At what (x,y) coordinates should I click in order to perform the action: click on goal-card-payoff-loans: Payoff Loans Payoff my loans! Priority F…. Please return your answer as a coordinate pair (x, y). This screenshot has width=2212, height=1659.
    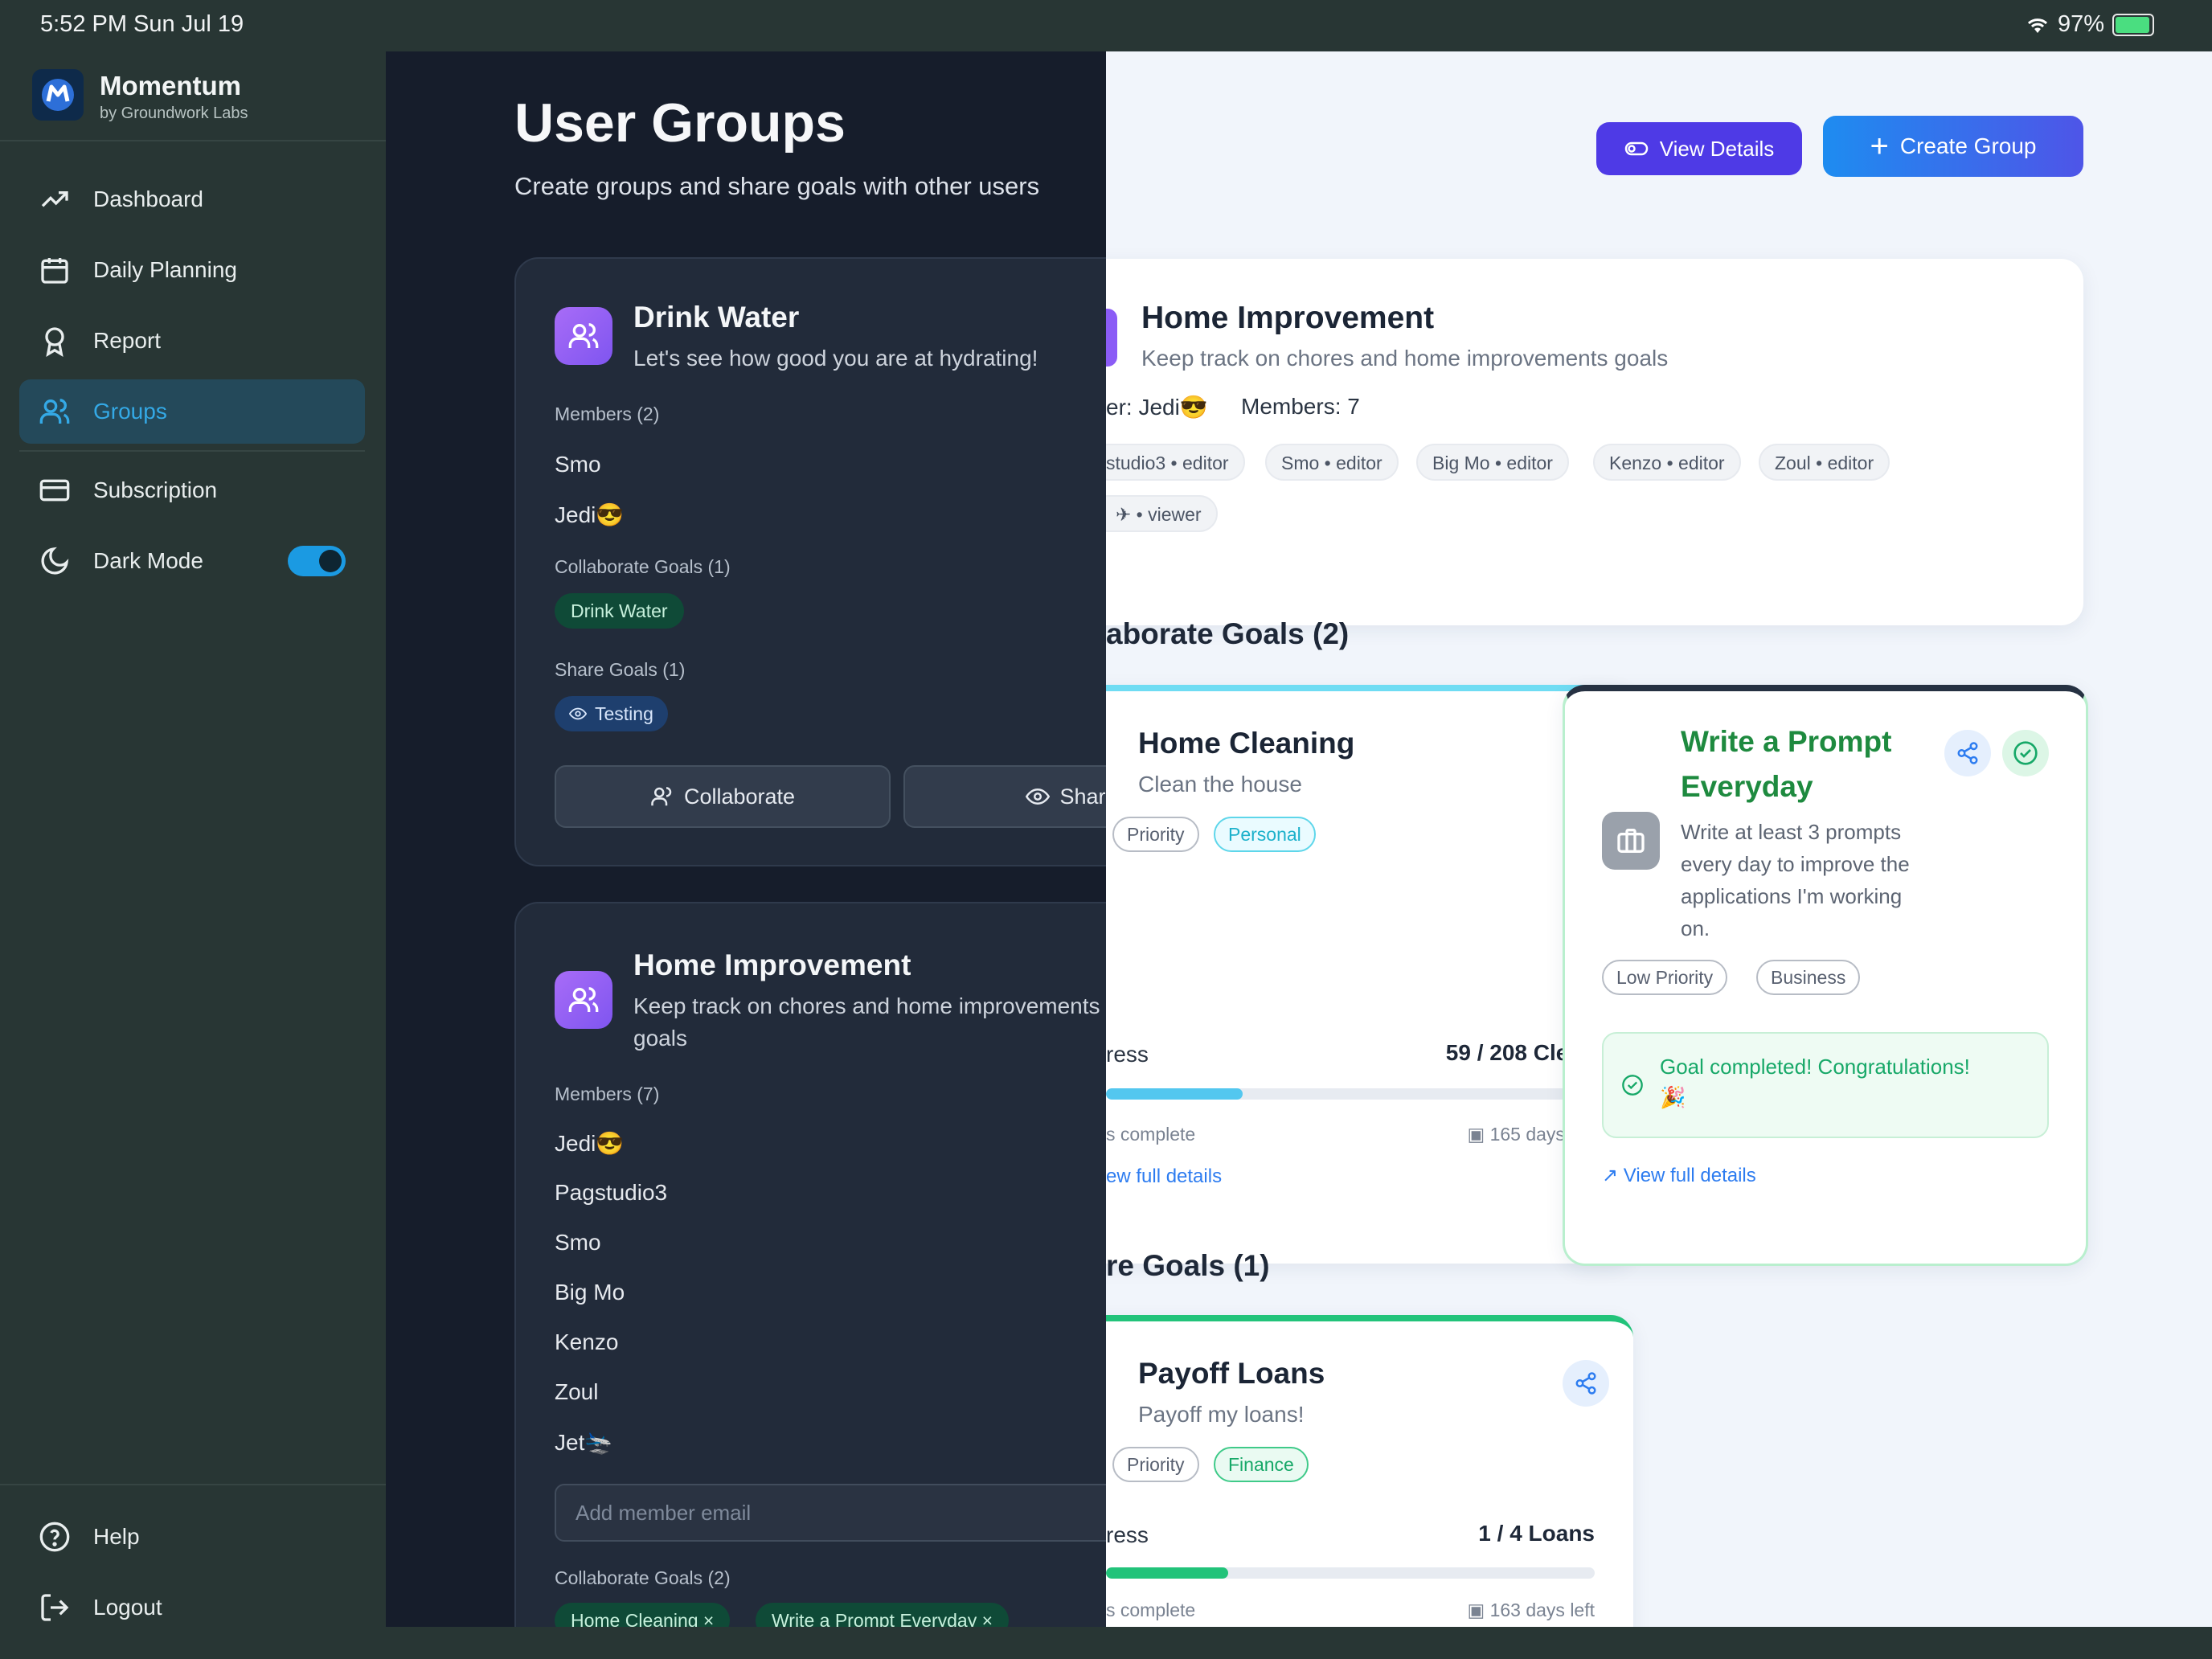
    Looking at the image, I should click on (1369, 1471).